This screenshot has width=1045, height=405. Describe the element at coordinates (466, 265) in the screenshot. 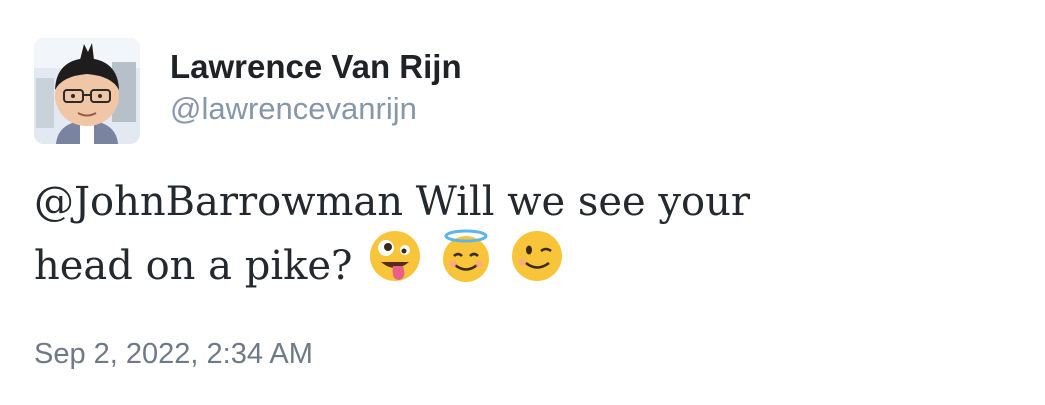

I see `smiling-face-with-halo-icon` at that location.